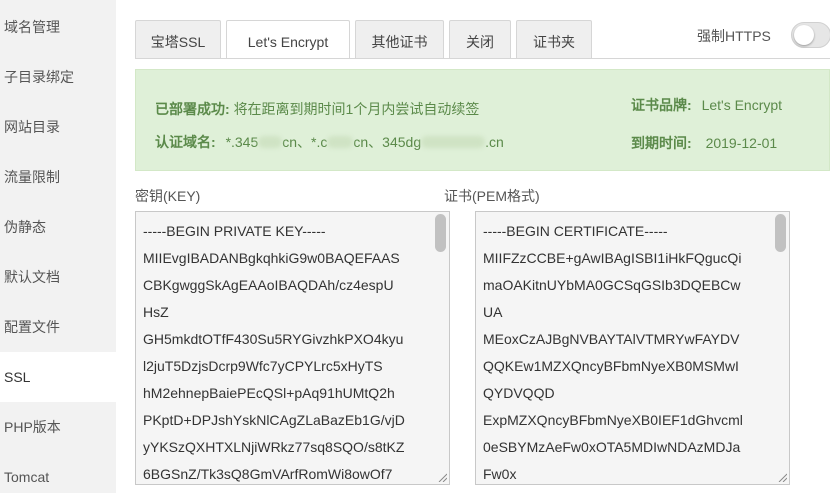 The height and width of the screenshot is (502, 830). Describe the element at coordinates (58, 277) in the screenshot. I see `sidebar-item-default-document: 默认文档` at that location.